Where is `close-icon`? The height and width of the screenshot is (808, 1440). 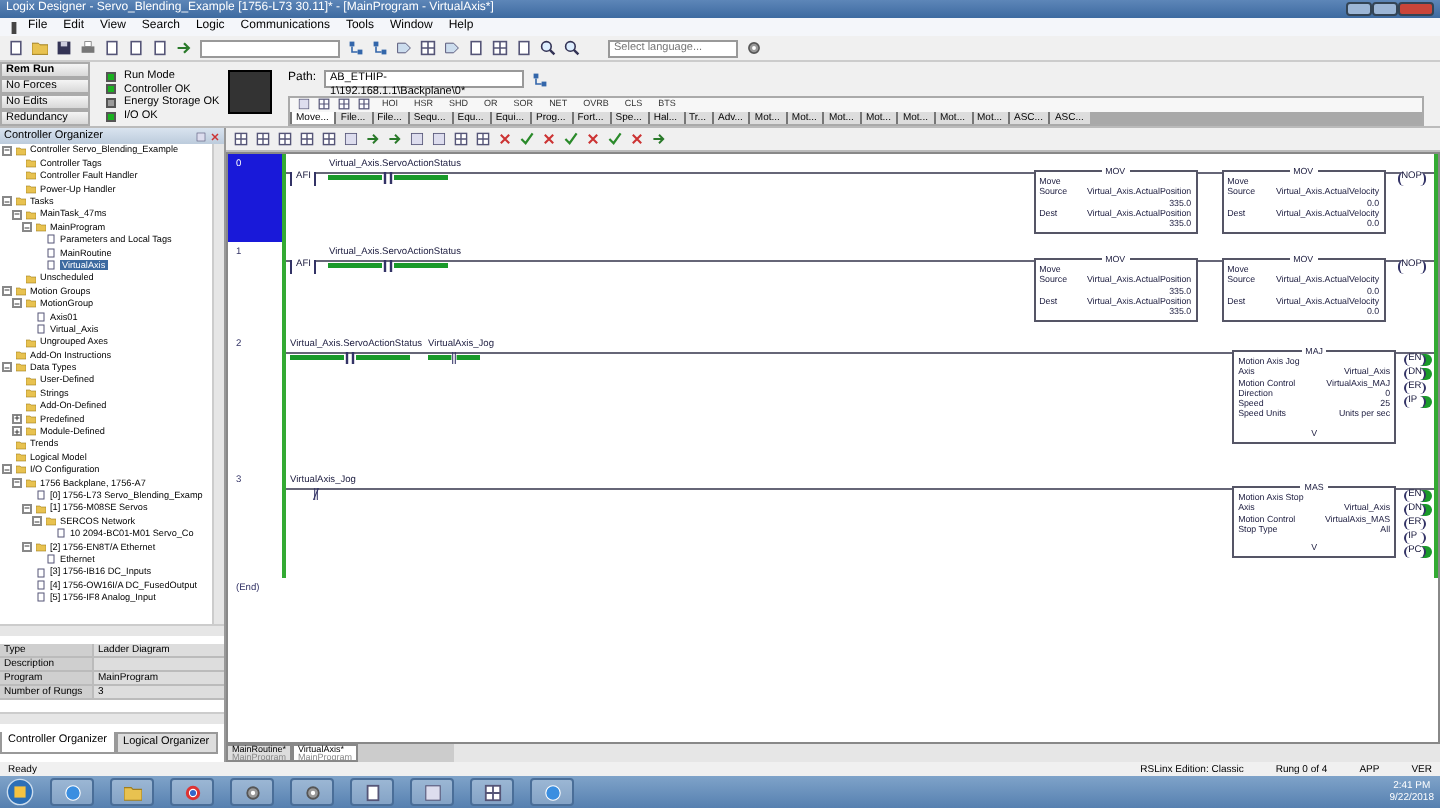 close-icon is located at coordinates (215, 136).